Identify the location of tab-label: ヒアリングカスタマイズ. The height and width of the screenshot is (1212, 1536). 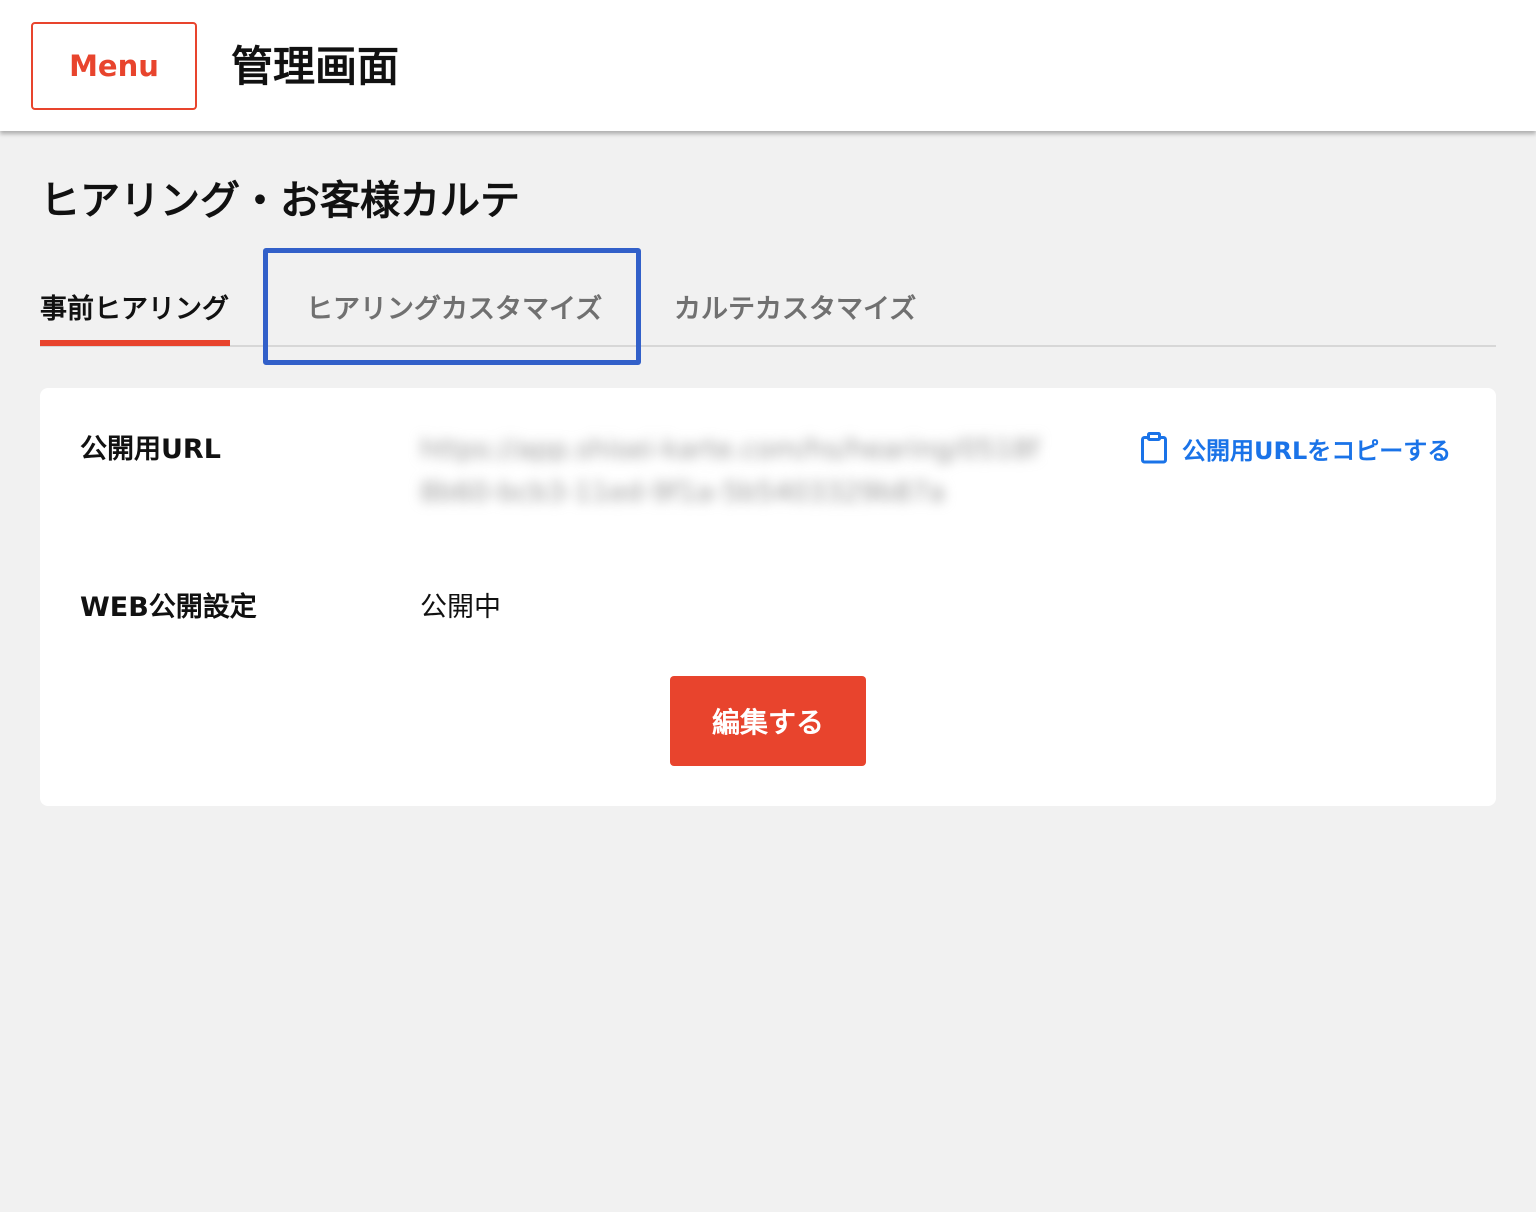
(454, 309).